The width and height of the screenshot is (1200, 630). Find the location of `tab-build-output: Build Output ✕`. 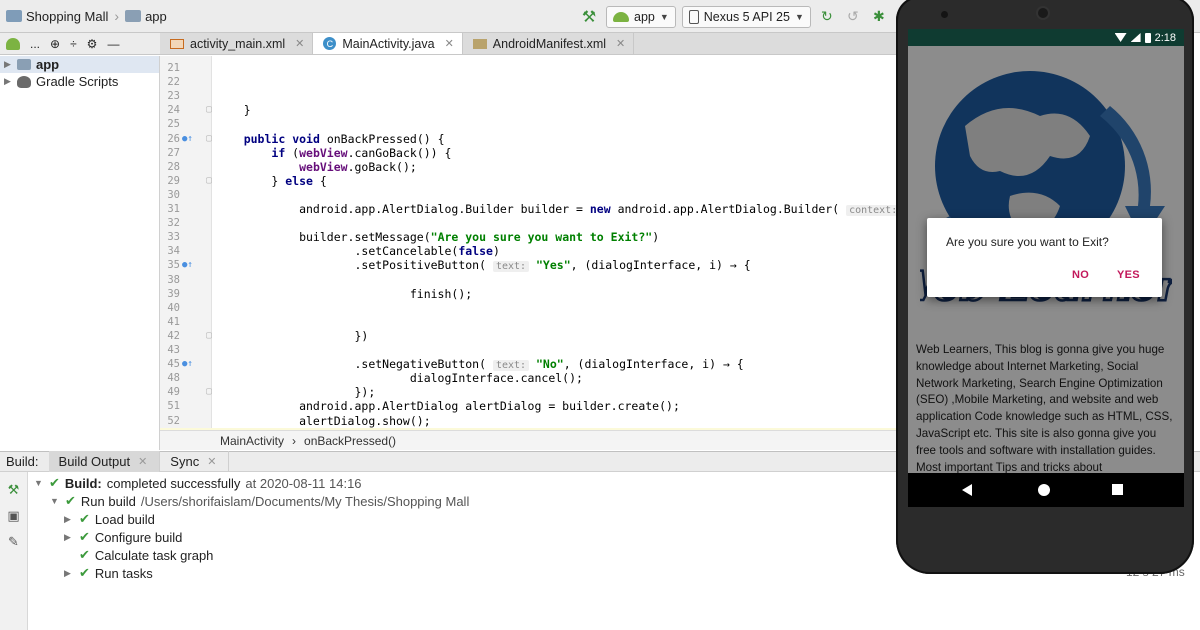

tab-build-output: Build Output ✕ is located at coordinates (104, 461).